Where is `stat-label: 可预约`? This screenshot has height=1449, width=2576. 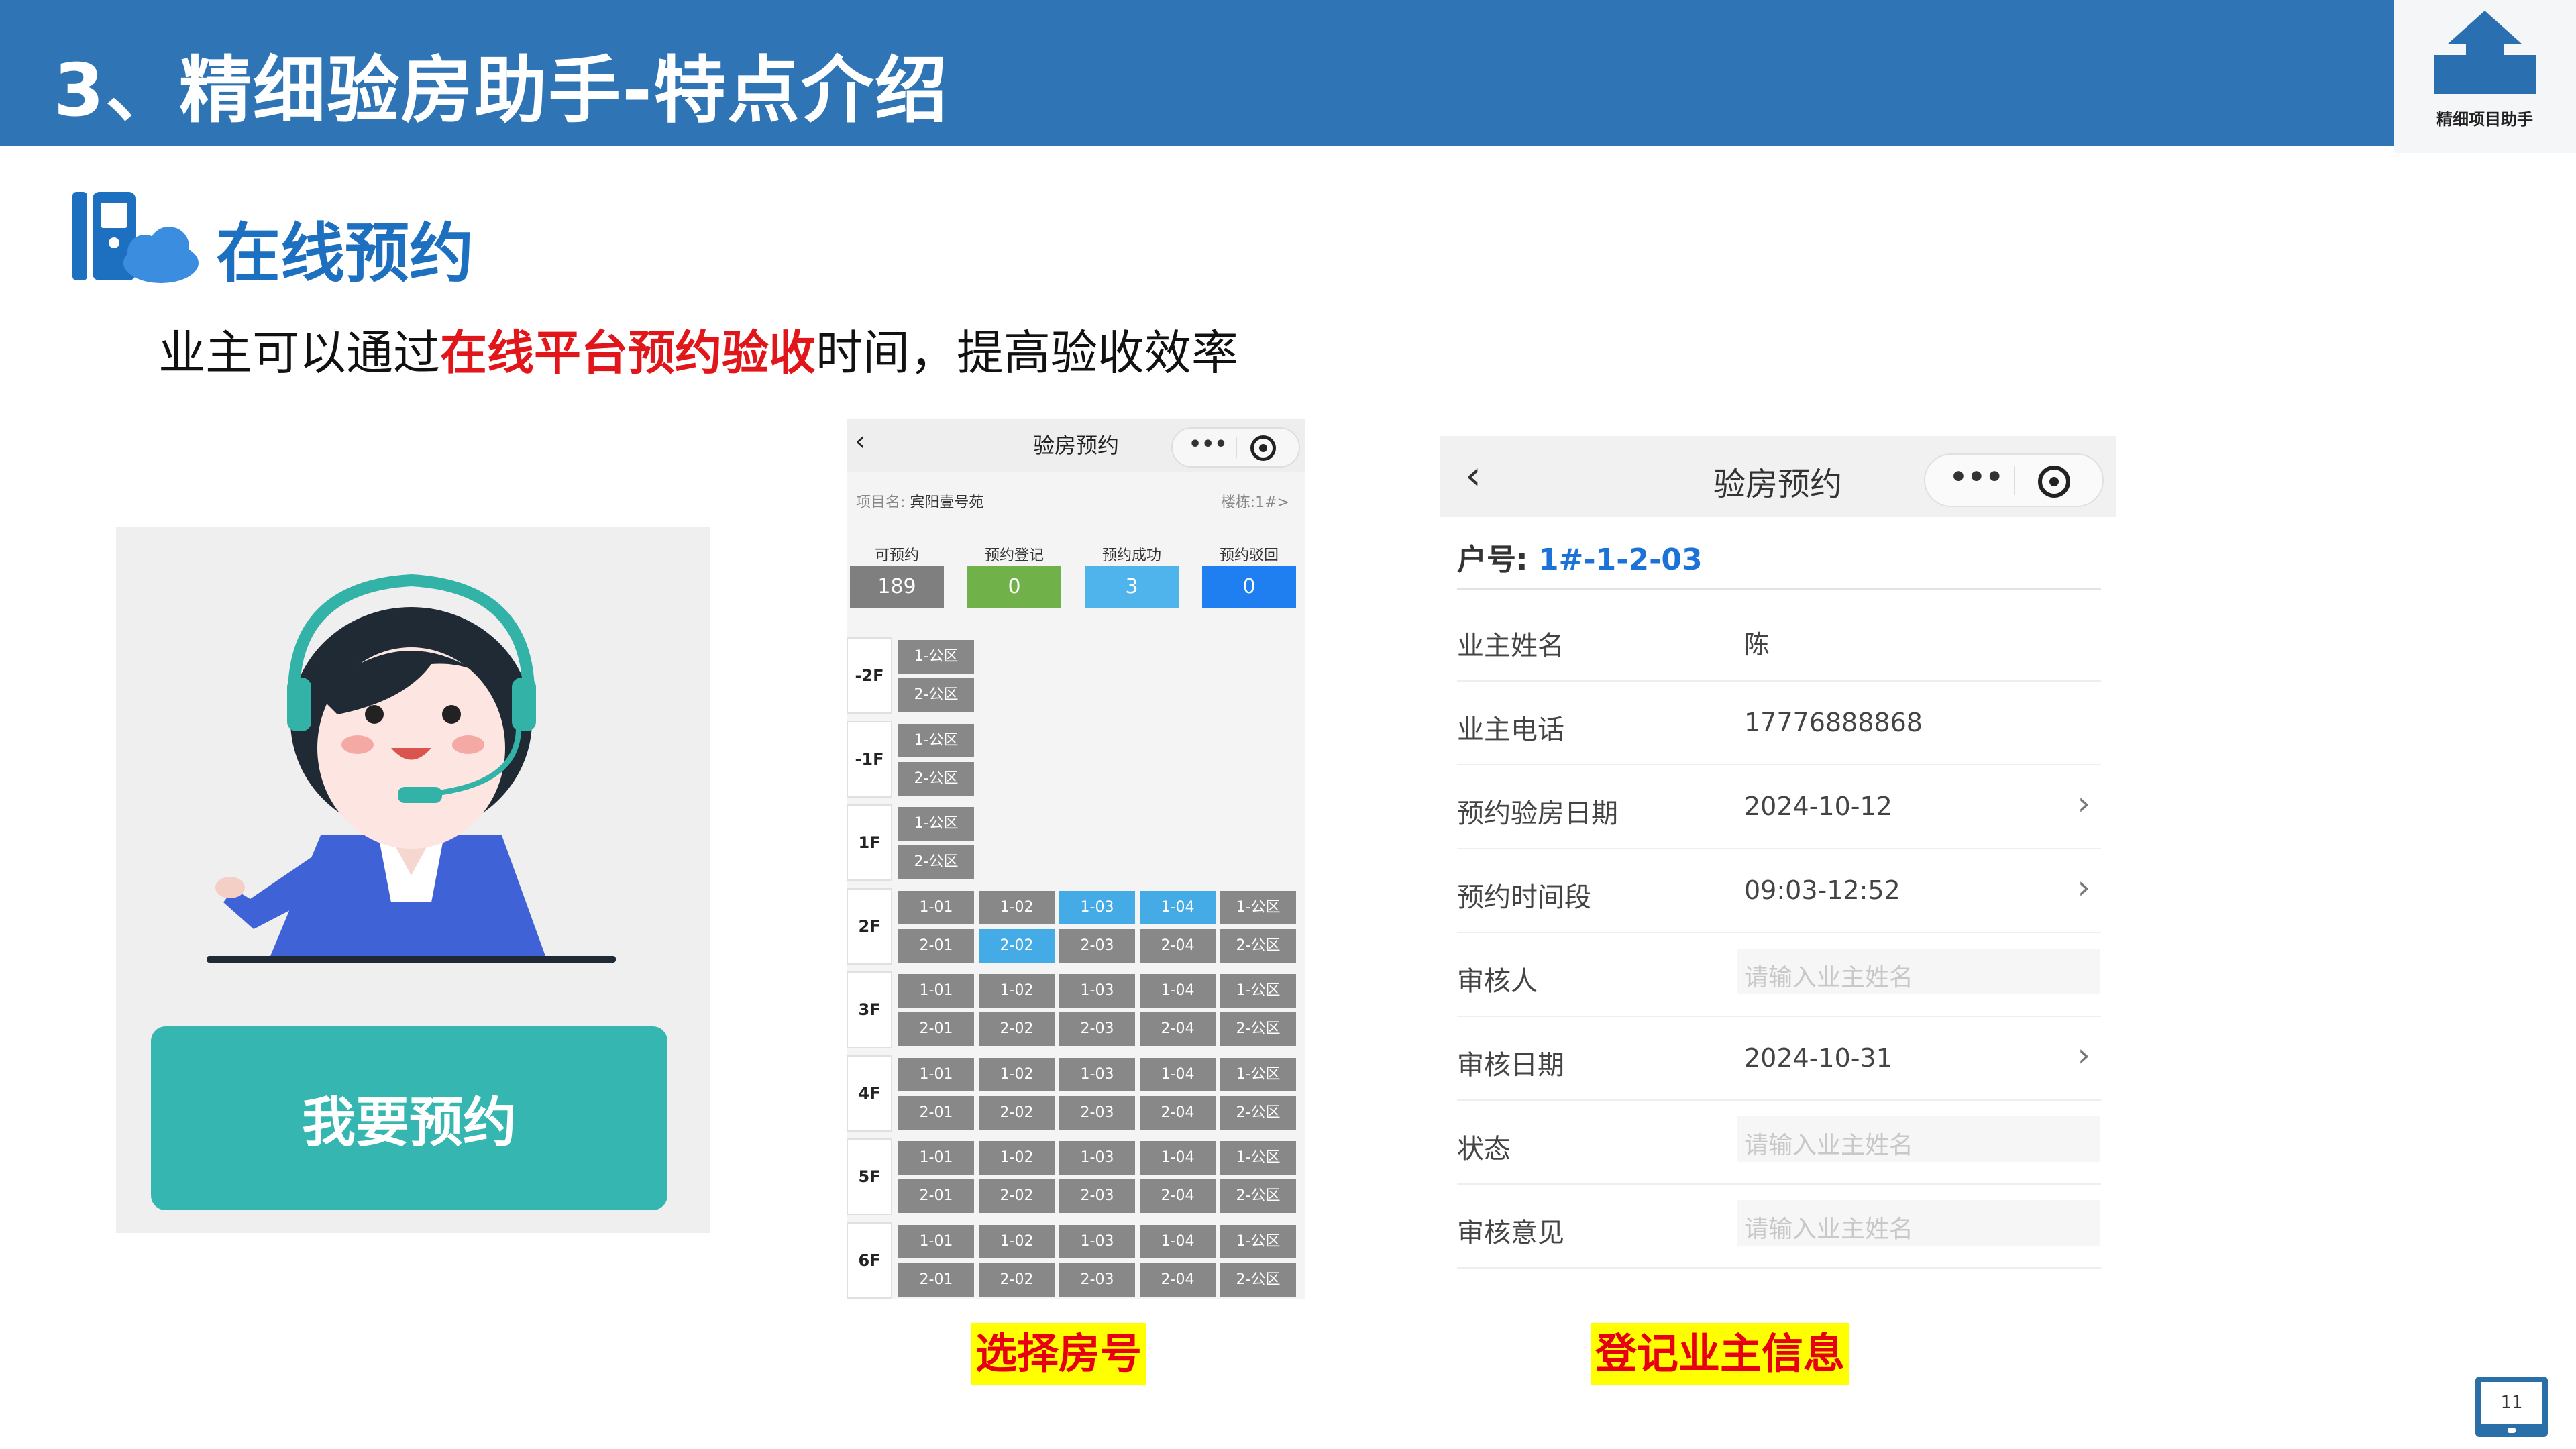
stat-label: 可预约 is located at coordinates (896, 555).